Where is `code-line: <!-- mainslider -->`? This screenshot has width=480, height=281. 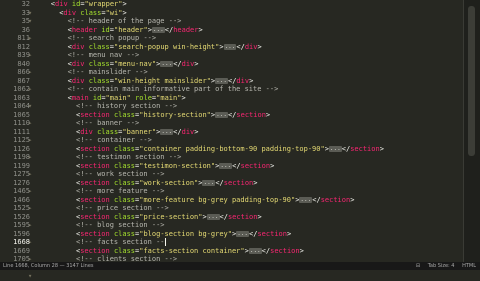
code-line: <!-- mainslider --> is located at coordinates (249, 72).